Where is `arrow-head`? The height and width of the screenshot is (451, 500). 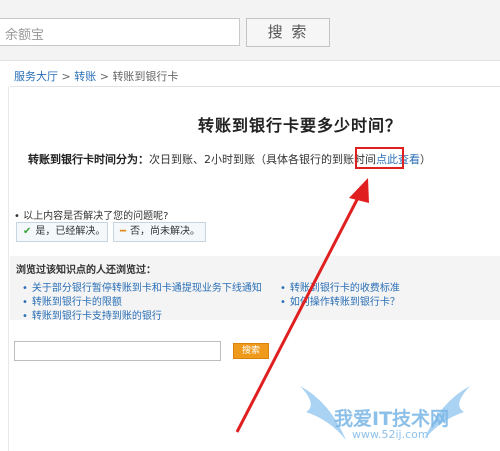 arrow-head is located at coordinates (359, 190).